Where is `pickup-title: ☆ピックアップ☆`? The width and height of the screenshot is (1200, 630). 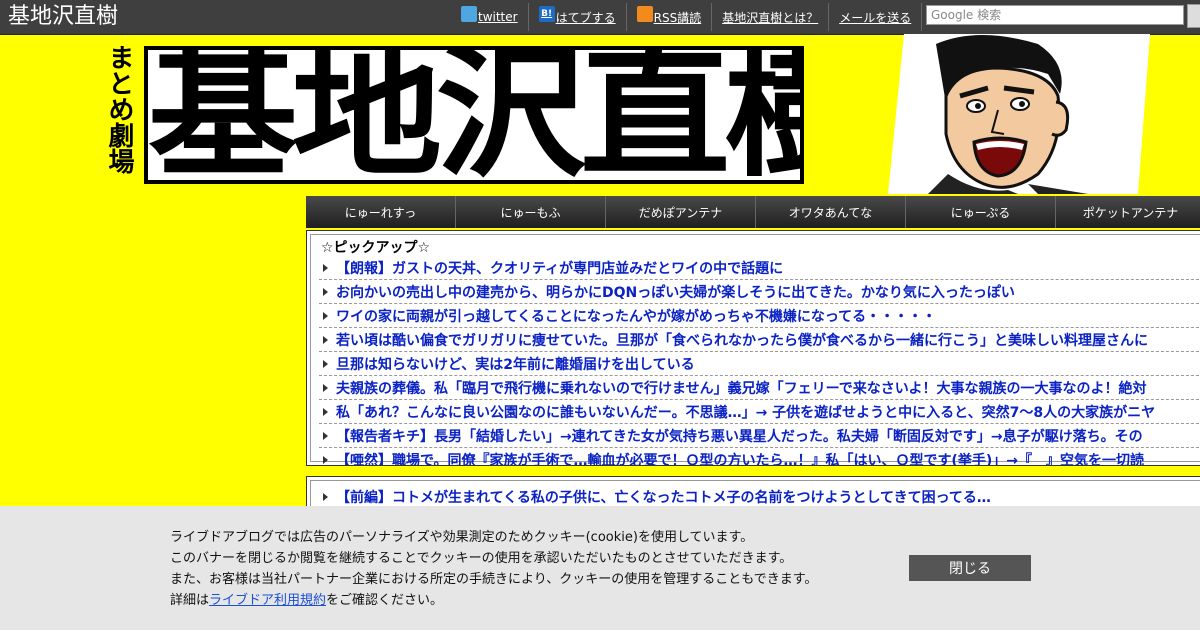 pickup-title: ☆ピックアップ☆ is located at coordinates (376, 248).